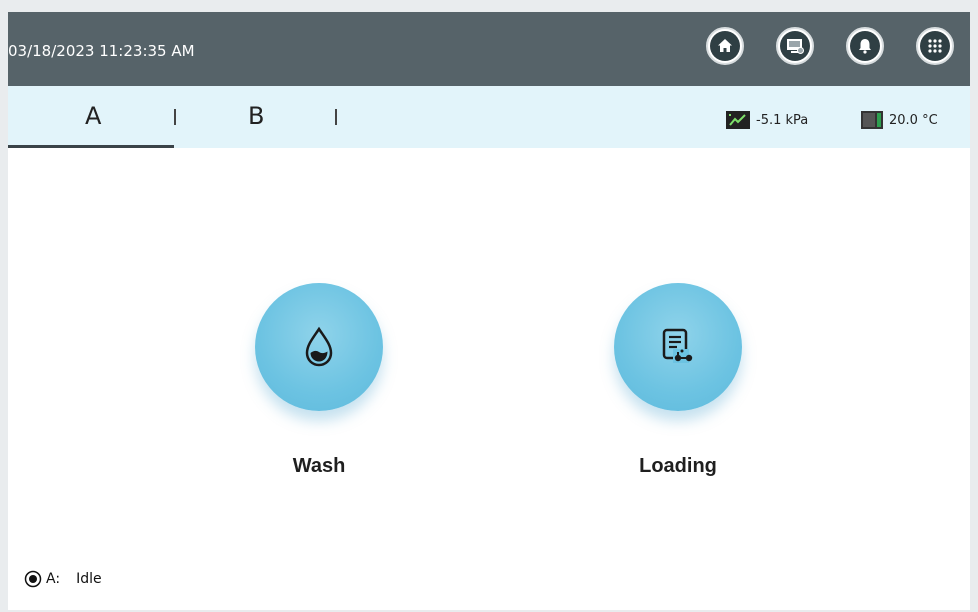  I want to click on bell-icon, so click(865, 46).